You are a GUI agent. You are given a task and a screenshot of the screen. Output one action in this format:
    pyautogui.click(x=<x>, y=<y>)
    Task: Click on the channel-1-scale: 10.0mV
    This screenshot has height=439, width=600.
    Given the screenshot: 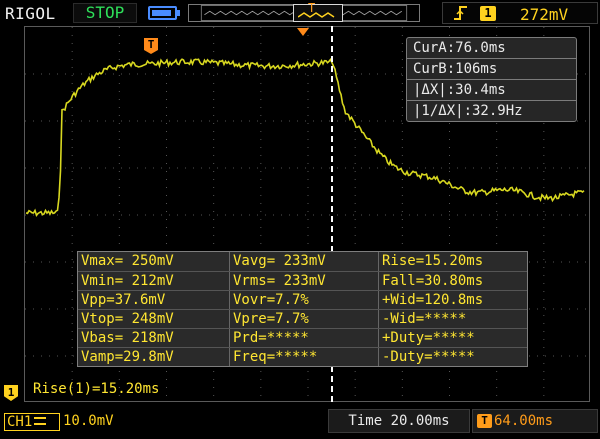 What is the action you would take?
    pyautogui.click(x=88, y=421)
    